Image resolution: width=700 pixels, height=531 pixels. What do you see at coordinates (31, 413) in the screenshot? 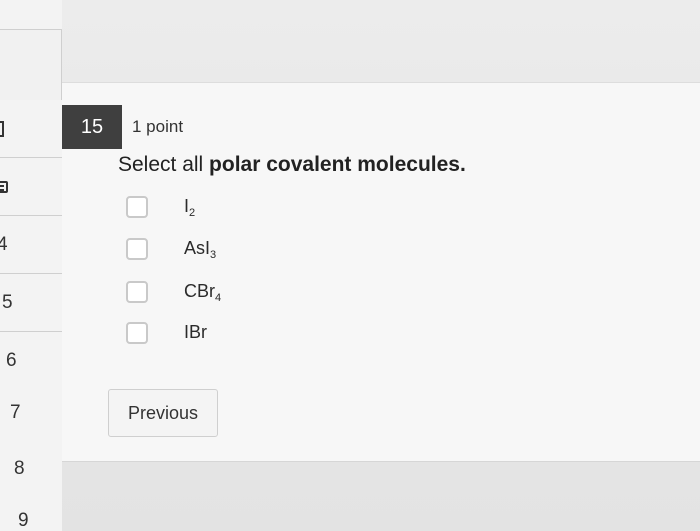
I see `nav-item-7: 7` at bounding box center [31, 413].